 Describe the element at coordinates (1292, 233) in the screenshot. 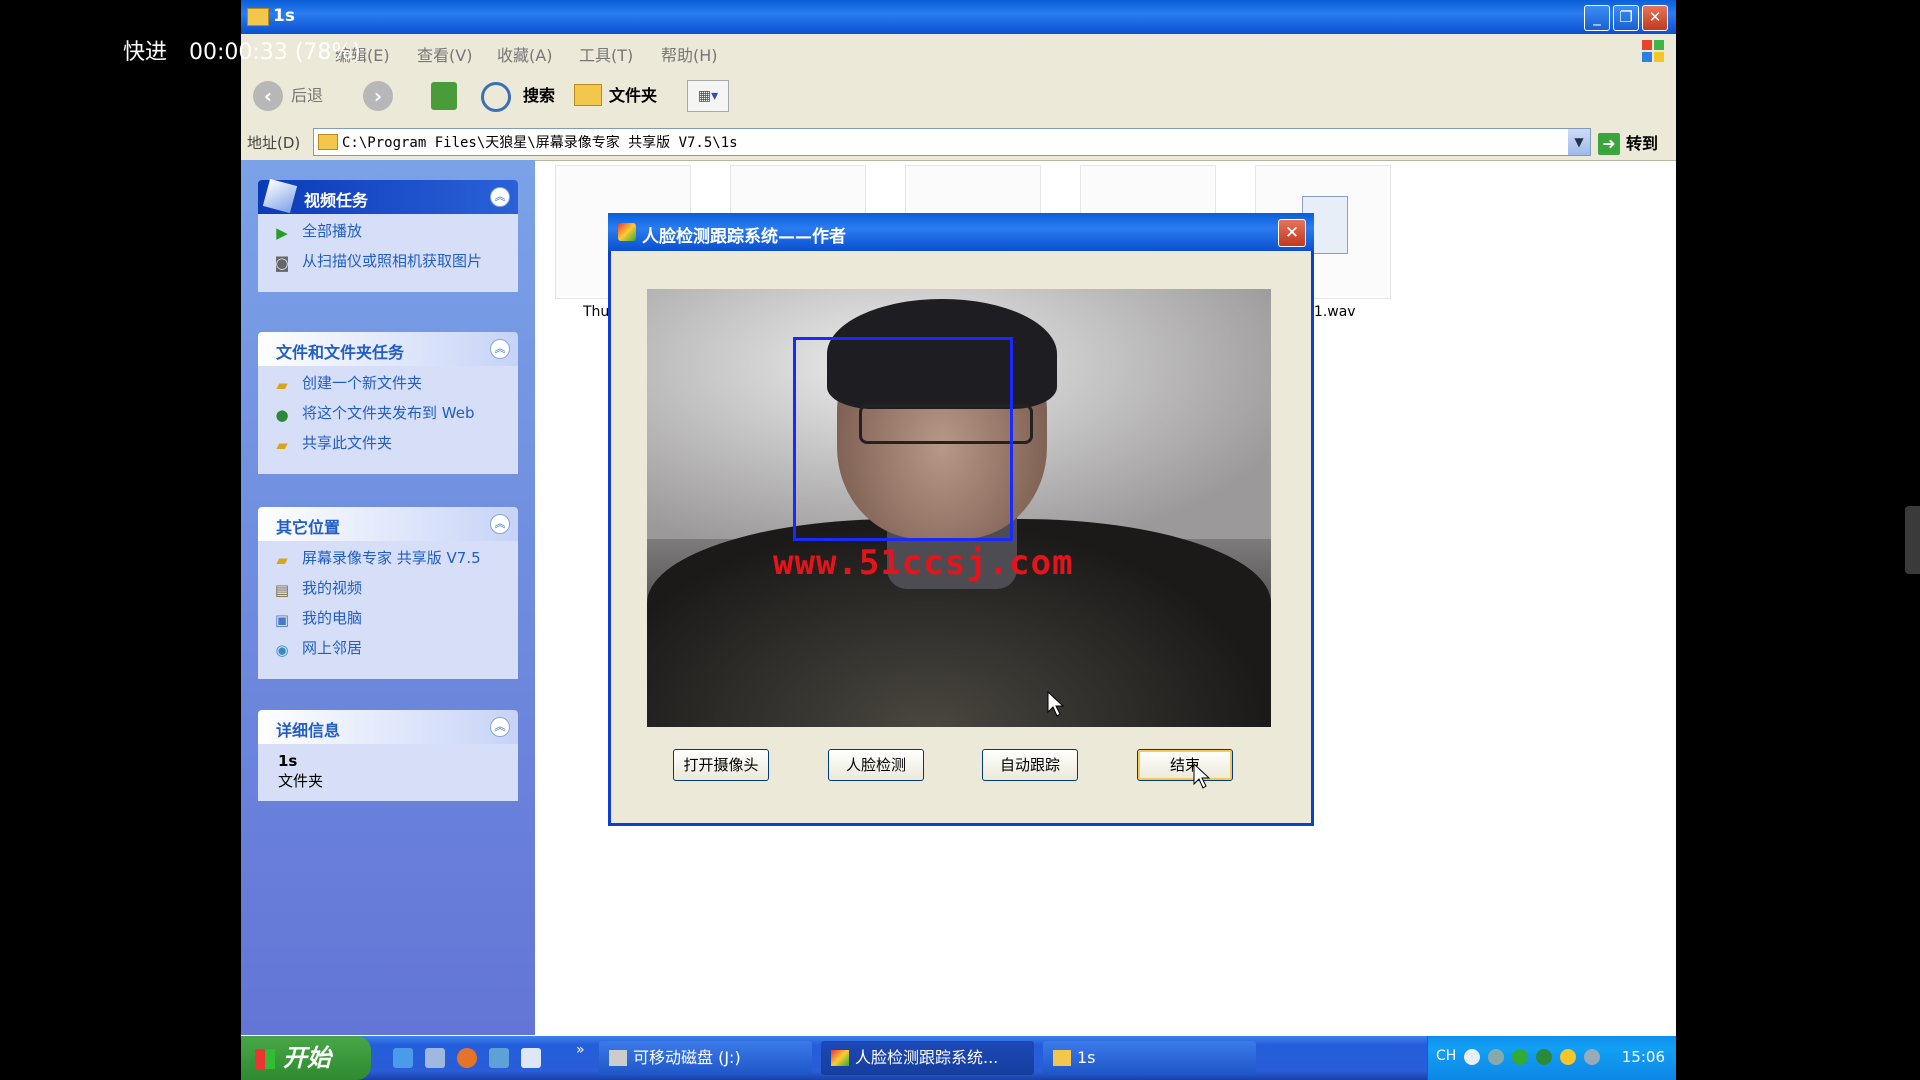

I see `close-icon: ✕` at that location.